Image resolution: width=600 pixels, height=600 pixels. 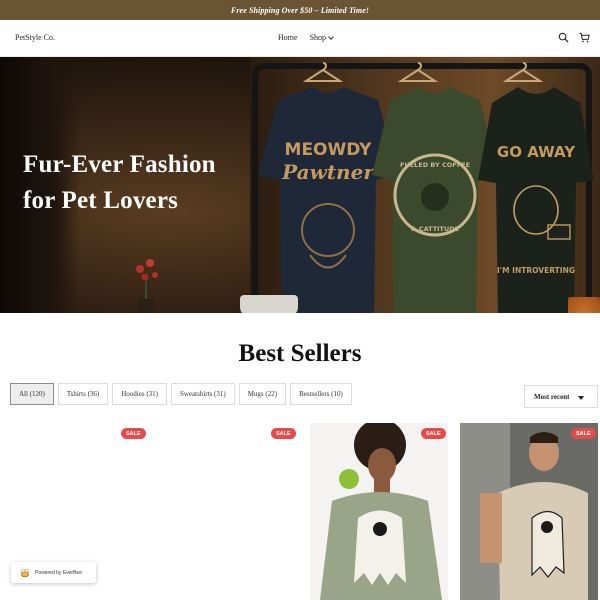 What do you see at coordinates (300, 353) in the screenshot?
I see `section-title: Best Sellers` at bounding box center [300, 353].